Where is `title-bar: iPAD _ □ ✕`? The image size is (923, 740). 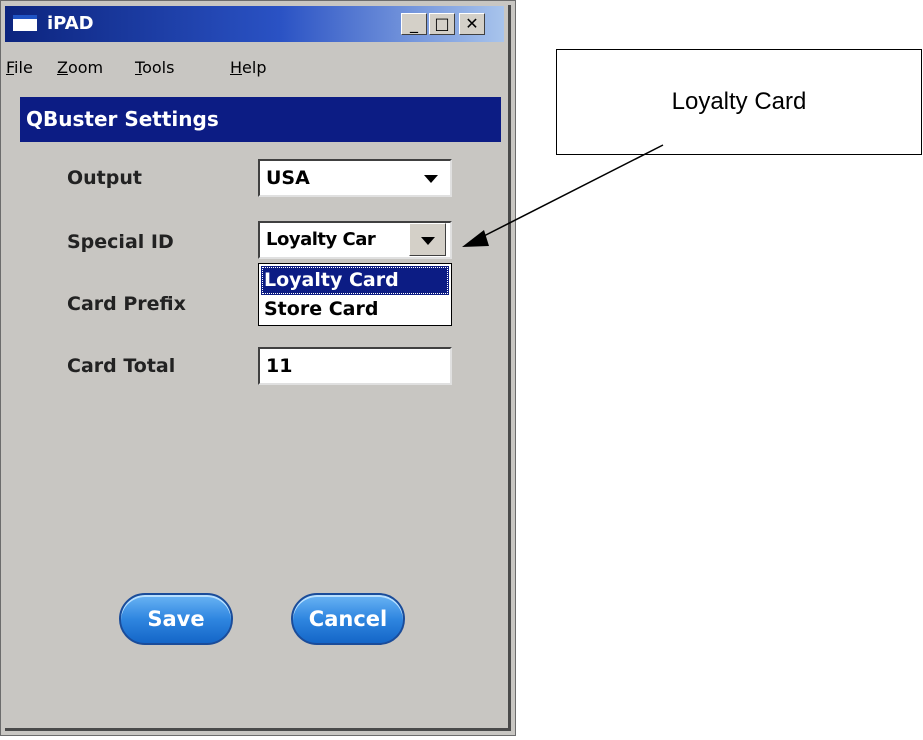 title-bar: iPAD _ □ ✕ is located at coordinates (254, 24).